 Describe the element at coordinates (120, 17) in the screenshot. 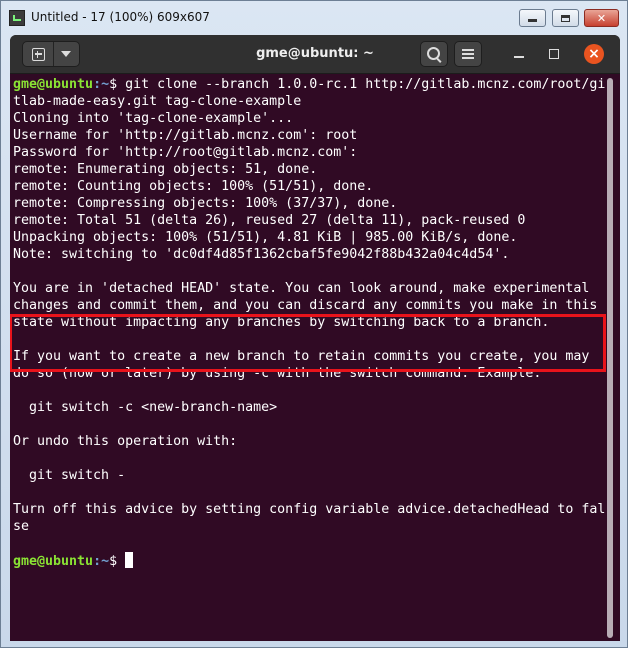

I see `outer-window-title: Untitled - 17 (100%) 609x607` at that location.